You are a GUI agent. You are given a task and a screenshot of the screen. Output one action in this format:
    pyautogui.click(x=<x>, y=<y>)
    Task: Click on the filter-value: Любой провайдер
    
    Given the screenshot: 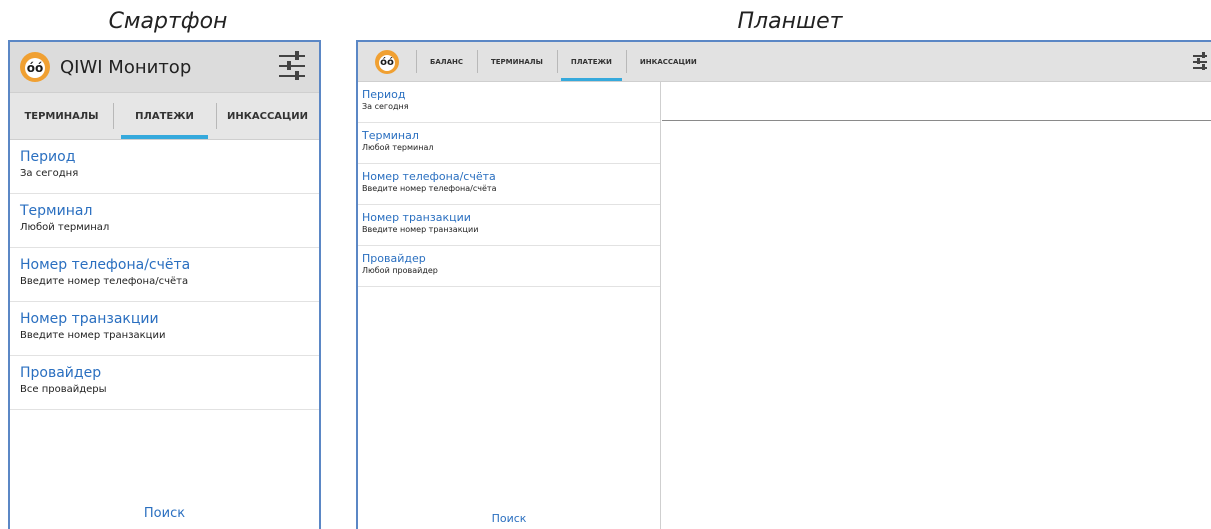 What is the action you would take?
    pyautogui.click(x=400, y=270)
    